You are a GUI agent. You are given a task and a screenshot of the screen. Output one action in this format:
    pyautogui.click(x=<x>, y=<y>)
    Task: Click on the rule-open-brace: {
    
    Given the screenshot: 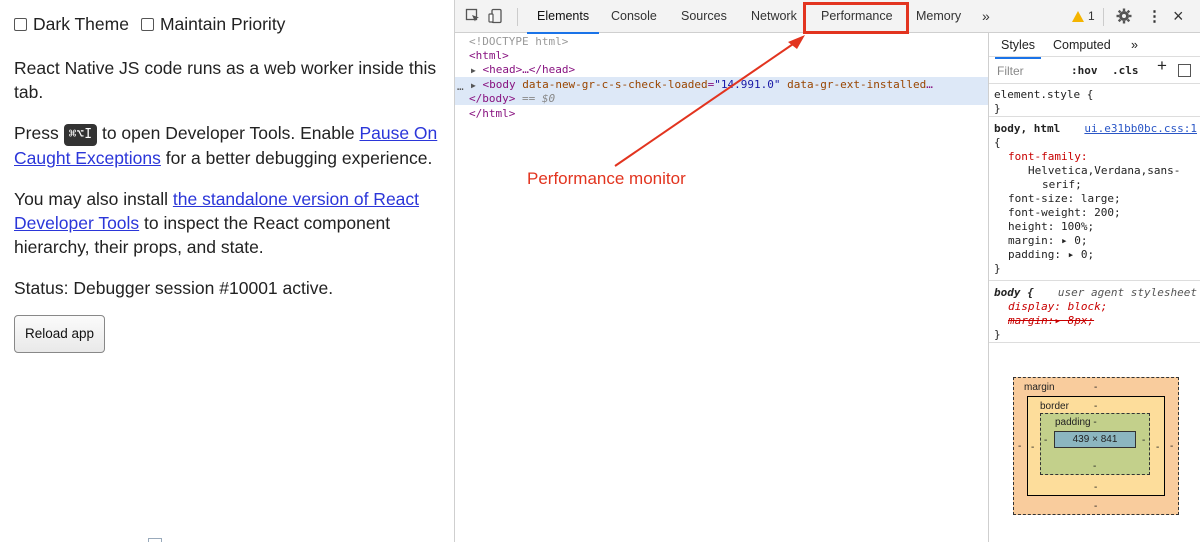 What is the action you would take?
    pyautogui.click(x=997, y=142)
    